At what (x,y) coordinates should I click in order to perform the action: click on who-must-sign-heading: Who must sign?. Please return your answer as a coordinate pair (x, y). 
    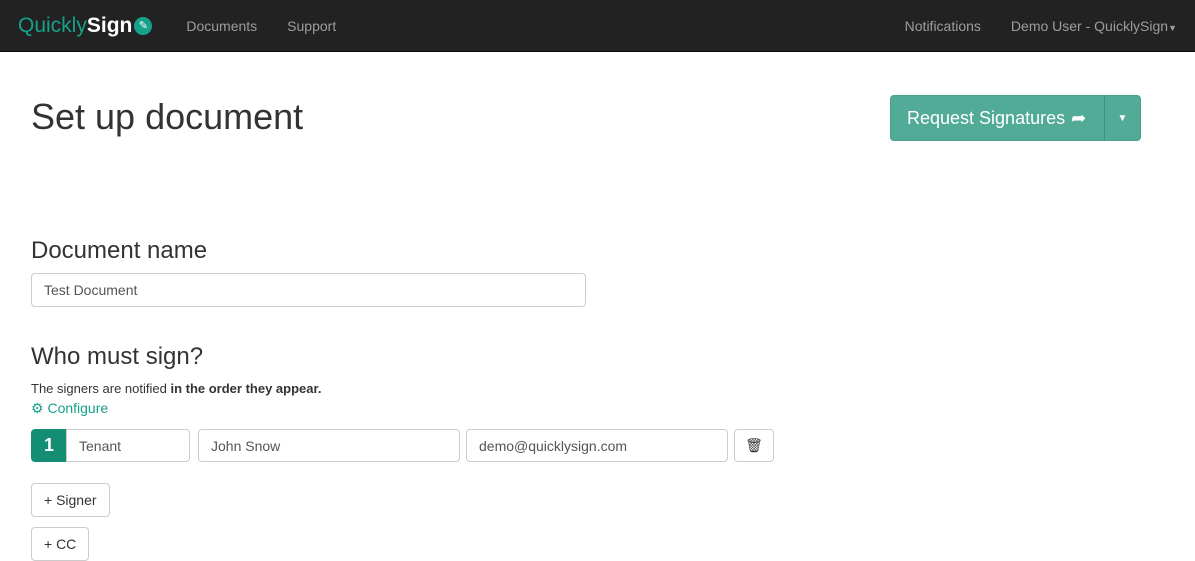
    Looking at the image, I should click on (117, 356).